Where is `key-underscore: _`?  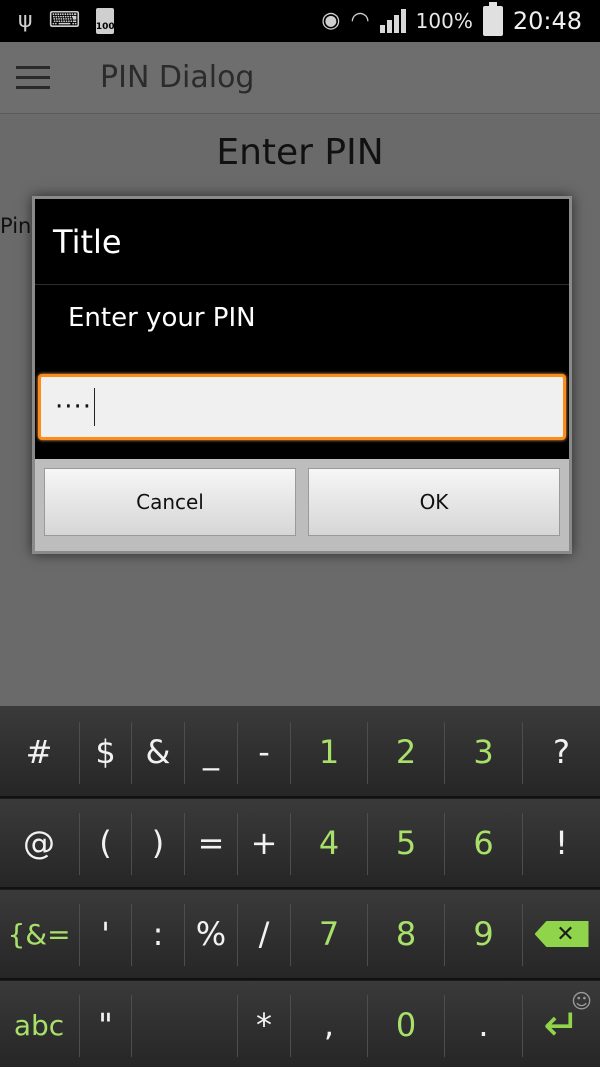
key-underscore: _ is located at coordinates (211, 752).